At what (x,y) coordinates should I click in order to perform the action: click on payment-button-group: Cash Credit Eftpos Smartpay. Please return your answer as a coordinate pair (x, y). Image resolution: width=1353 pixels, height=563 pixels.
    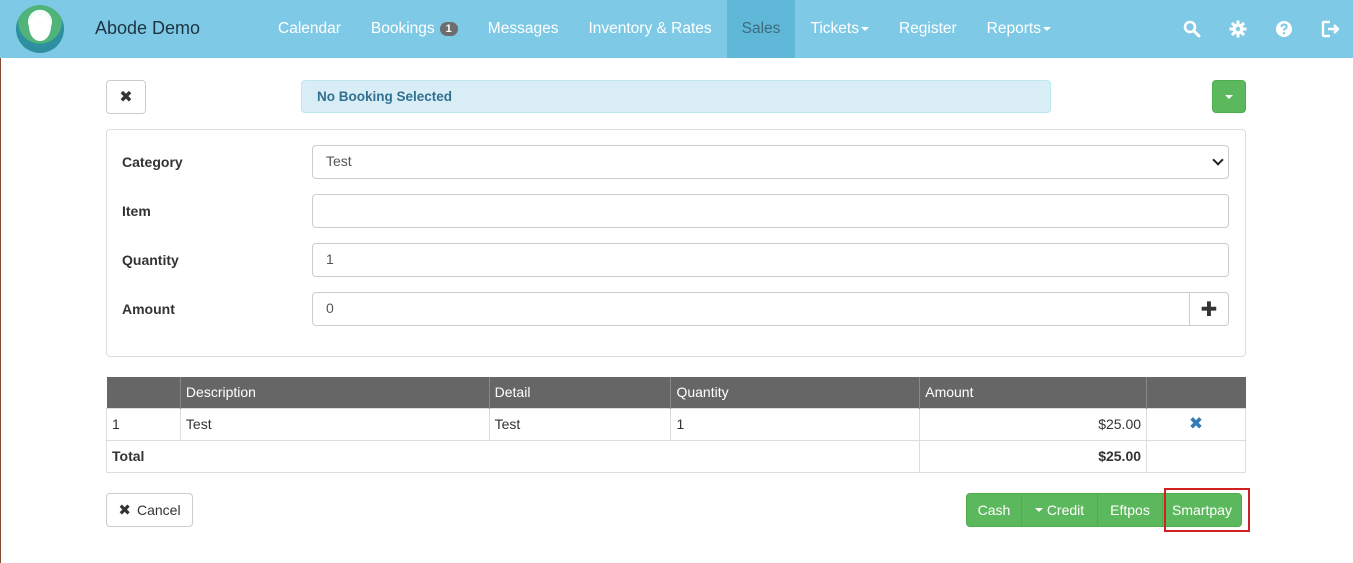
    Looking at the image, I should click on (1104, 510).